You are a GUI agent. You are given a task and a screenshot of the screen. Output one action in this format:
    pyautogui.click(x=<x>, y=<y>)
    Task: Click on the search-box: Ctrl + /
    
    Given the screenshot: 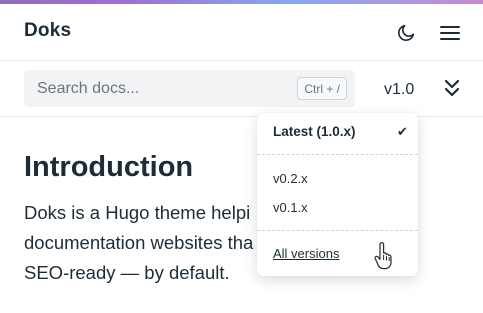 What is the action you would take?
    pyautogui.click(x=189, y=88)
    